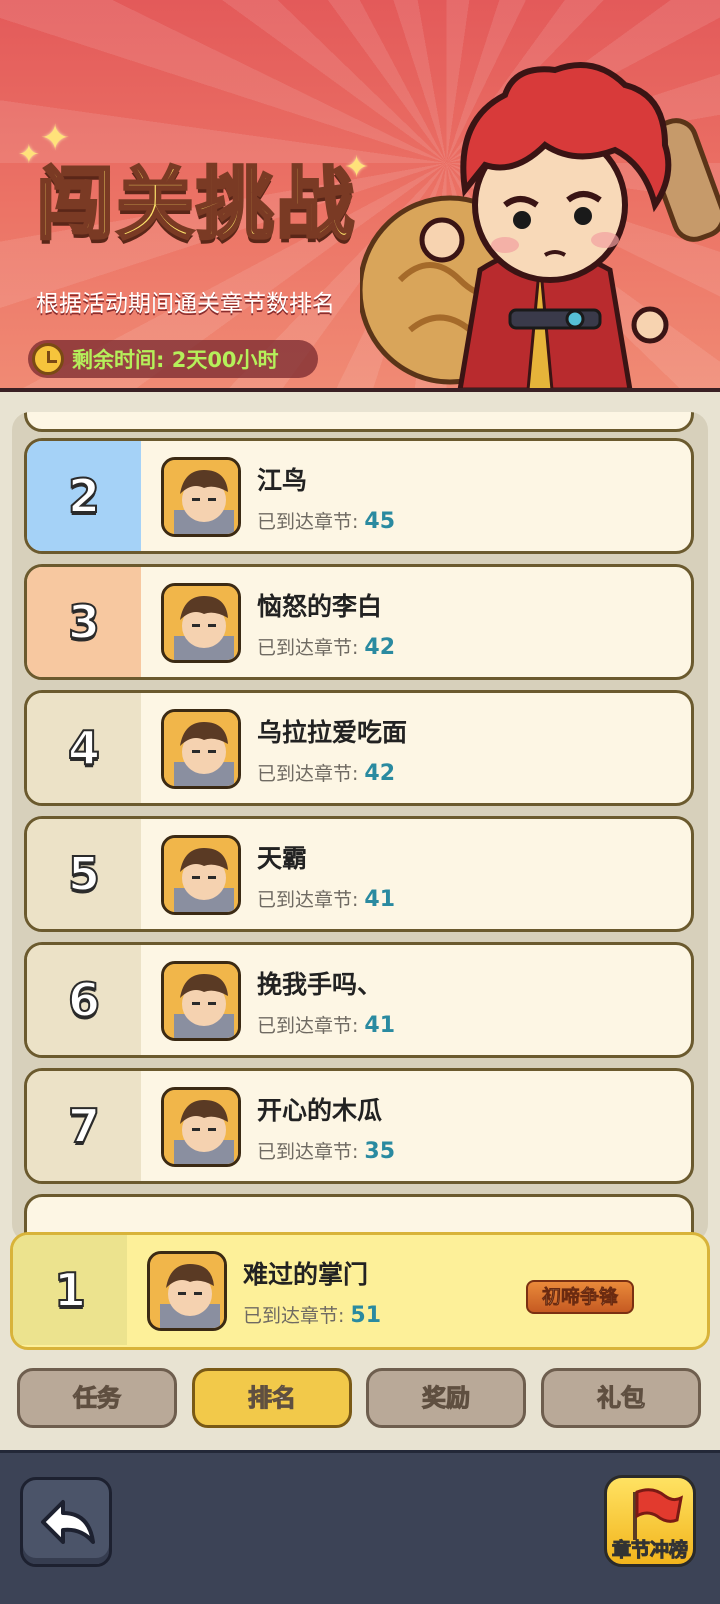  What do you see at coordinates (97, 1398) in the screenshot?
I see `tab-tasks: 任务` at bounding box center [97, 1398].